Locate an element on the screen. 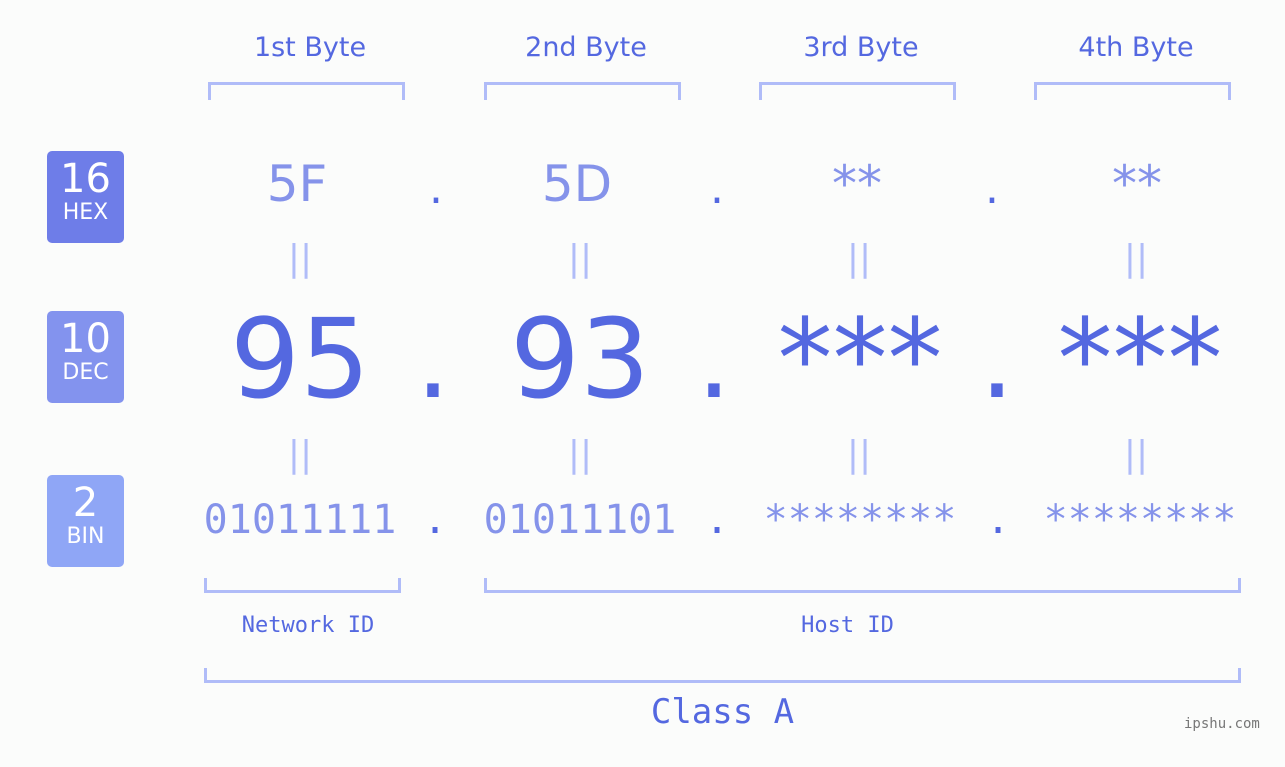  equals-hex-dec-3: || is located at coordinates (859, 258).